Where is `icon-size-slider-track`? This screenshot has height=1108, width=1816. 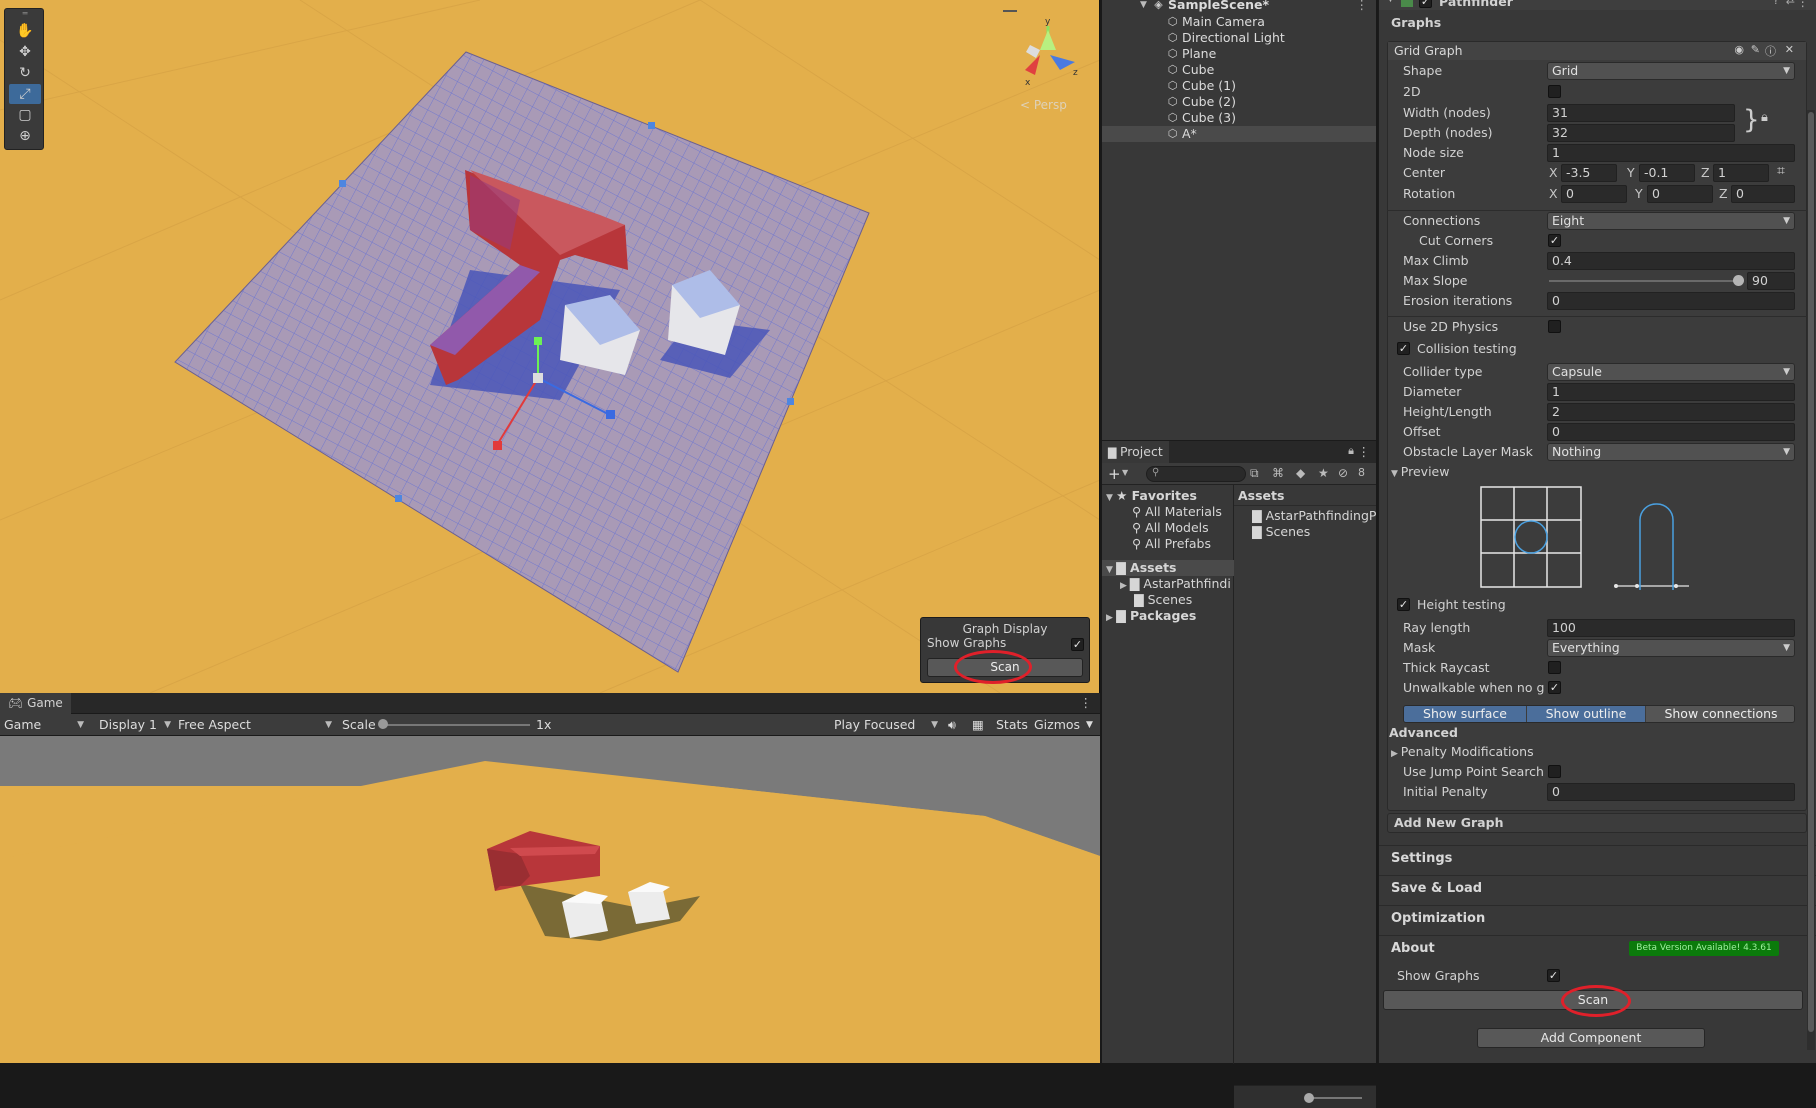 icon-size-slider-track is located at coordinates (1334, 1098).